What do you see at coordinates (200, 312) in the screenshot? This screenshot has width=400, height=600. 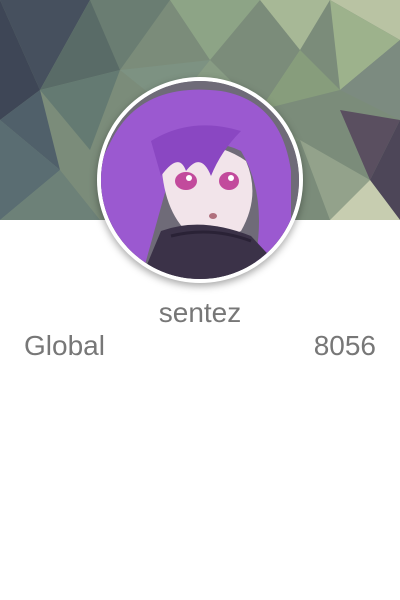 I see `username: sentez` at bounding box center [200, 312].